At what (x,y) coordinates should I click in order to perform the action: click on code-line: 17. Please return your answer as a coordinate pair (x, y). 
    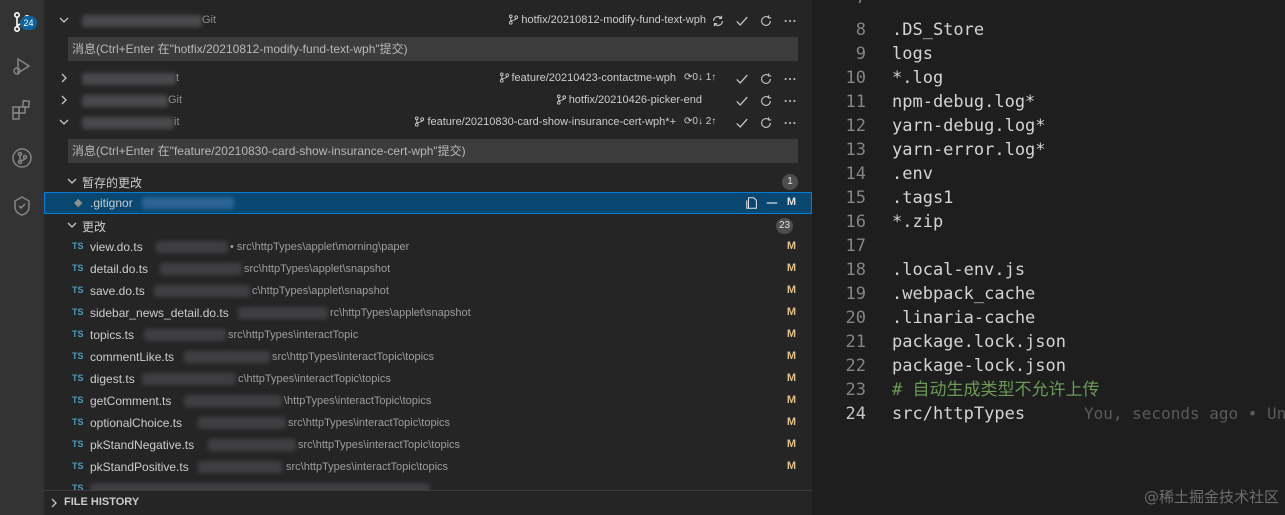
    Looking at the image, I should click on (855, 246).